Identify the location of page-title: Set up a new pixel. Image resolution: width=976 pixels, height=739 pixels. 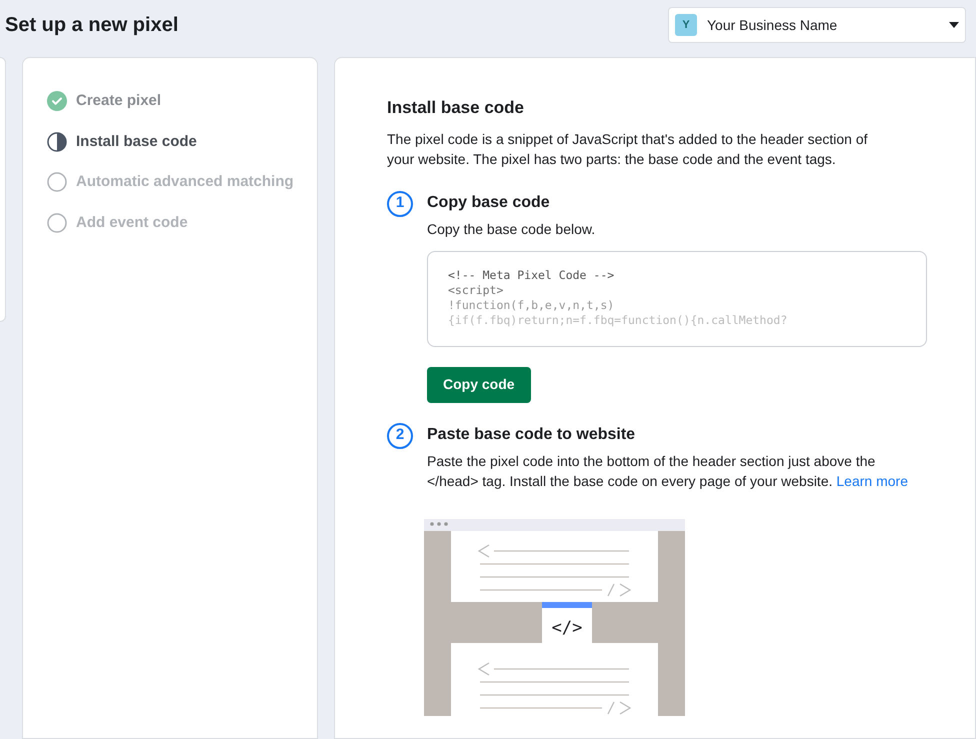
(91, 25).